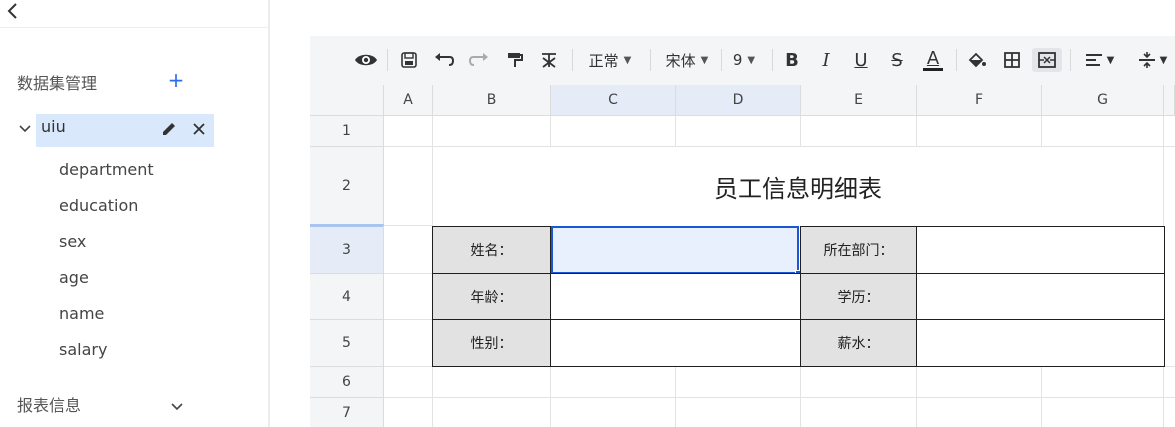  I want to click on paint-bucket-icon, so click(977, 60).